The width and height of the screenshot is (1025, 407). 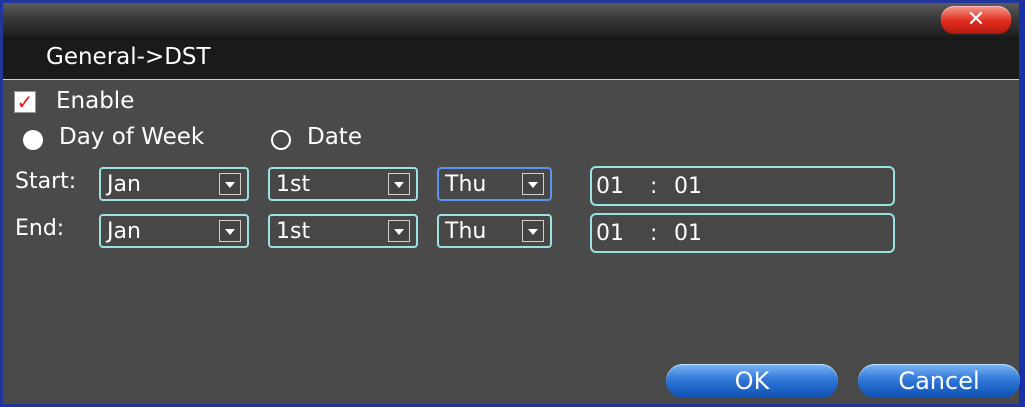 I want to click on radio-date-label: Date, so click(x=334, y=137).